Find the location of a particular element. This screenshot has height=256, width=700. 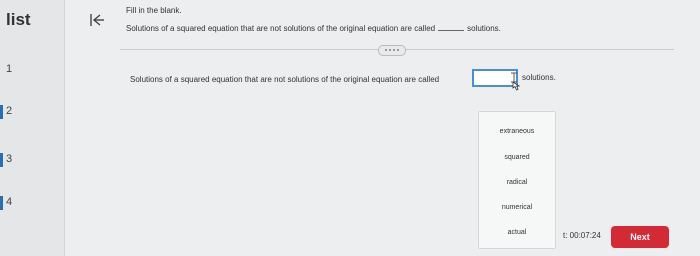

grip-dots-icon is located at coordinates (392, 50).